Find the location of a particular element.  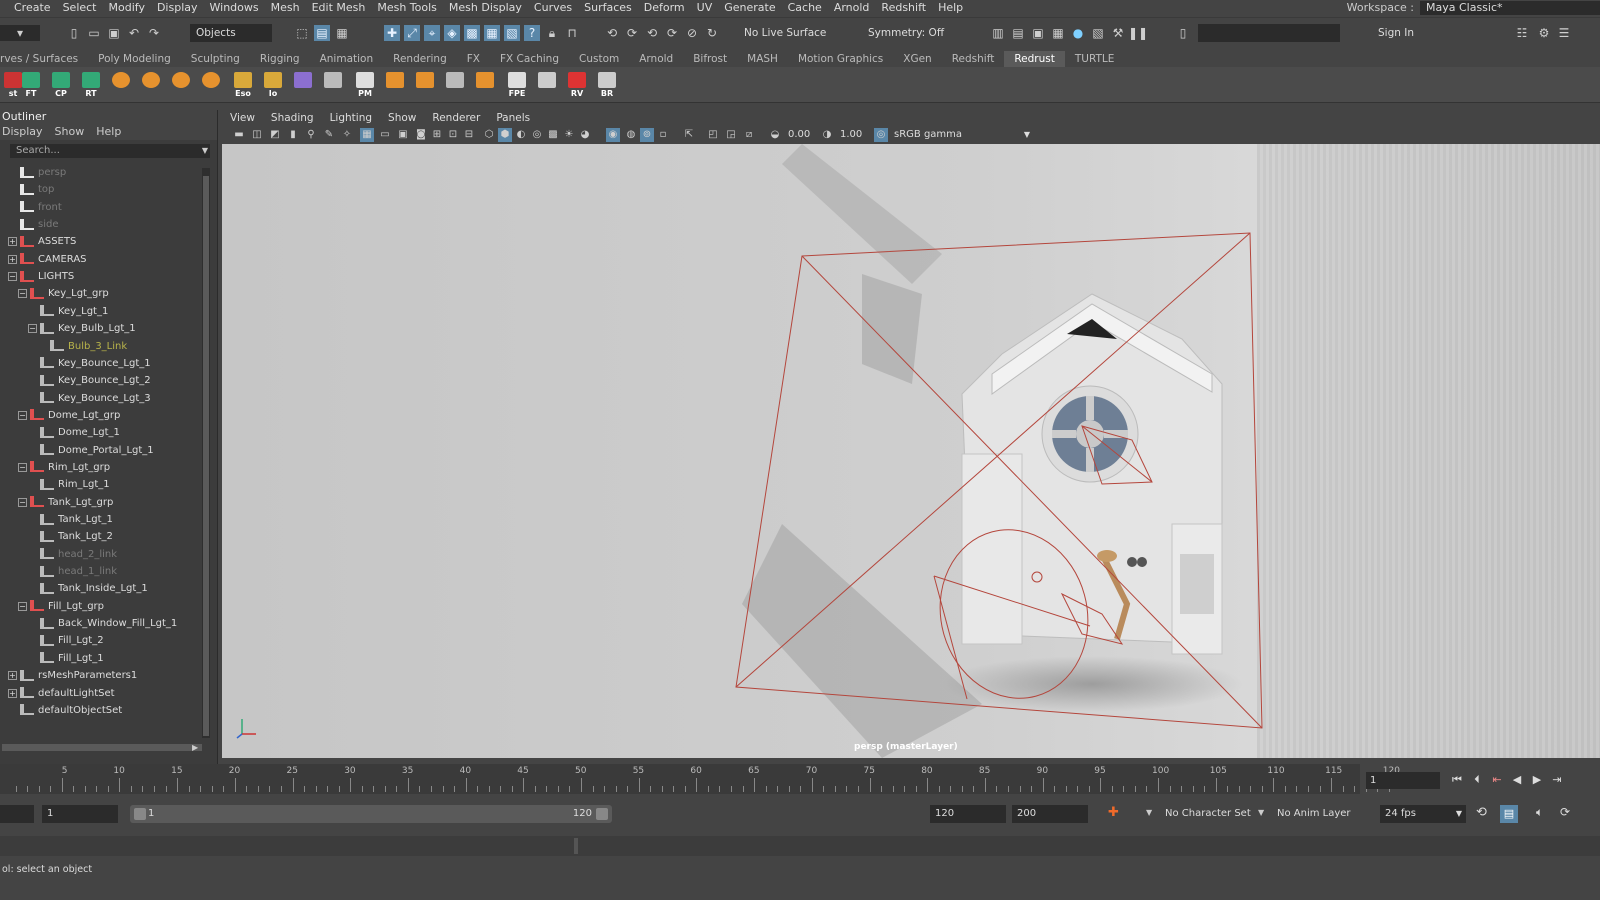

save-scene-icon: ▣ is located at coordinates (114, 33).